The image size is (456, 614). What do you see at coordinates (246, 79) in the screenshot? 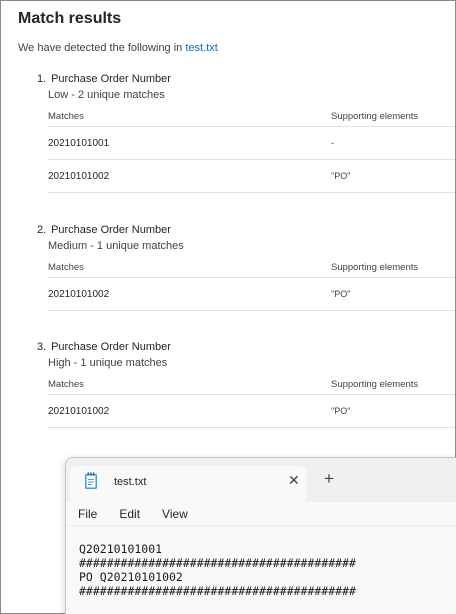
I see `result-heading: 1. Purchase Order Number` at bounding box center [246, 79].